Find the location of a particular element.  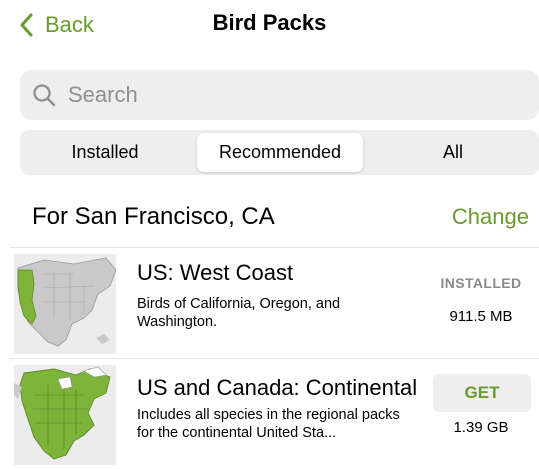

search-input is located at coordinates (288, 95).